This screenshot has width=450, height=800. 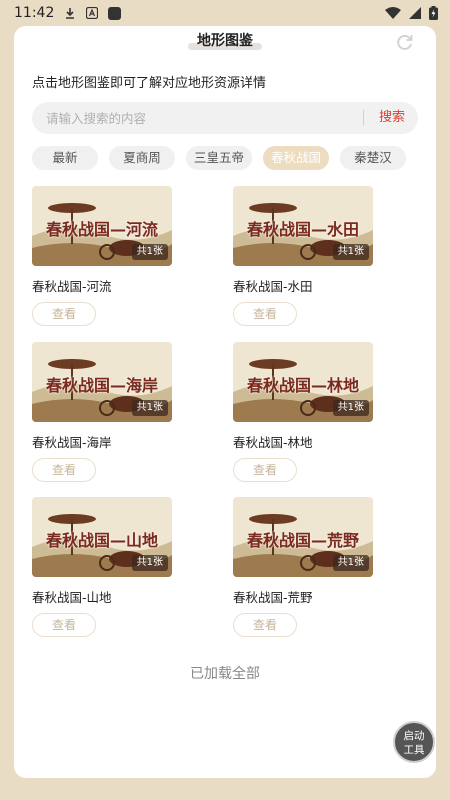 What do you see at coordinates (196, 118) in the screenshot?
I see `search-input` at bounding box center [196, 118].